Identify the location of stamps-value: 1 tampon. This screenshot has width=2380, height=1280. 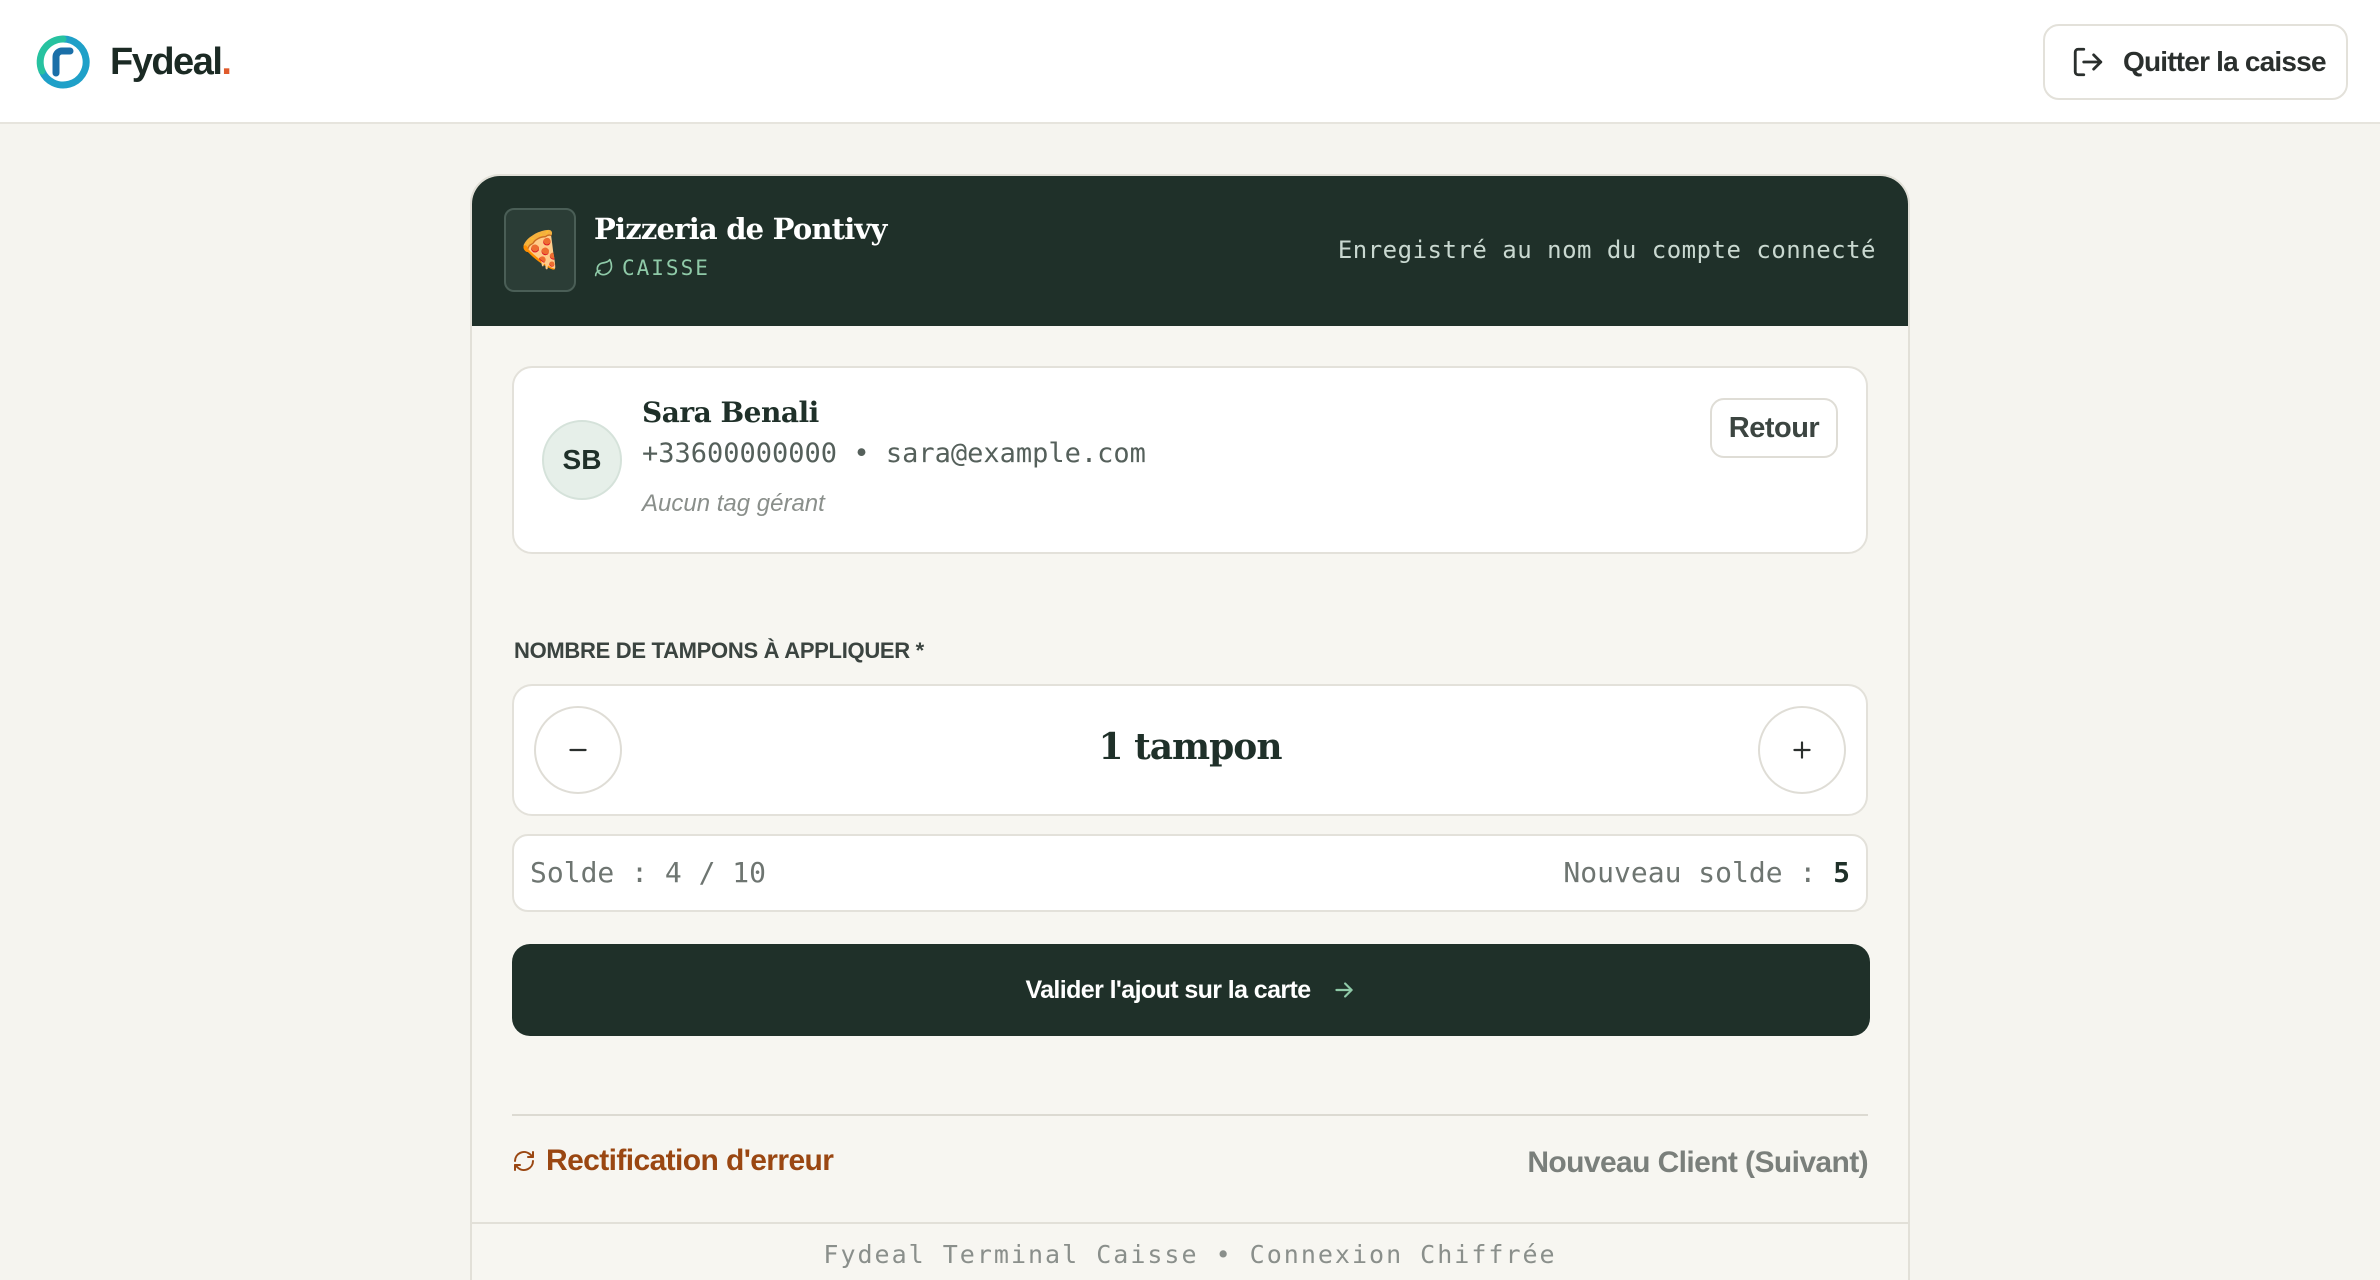
(1190, 747).